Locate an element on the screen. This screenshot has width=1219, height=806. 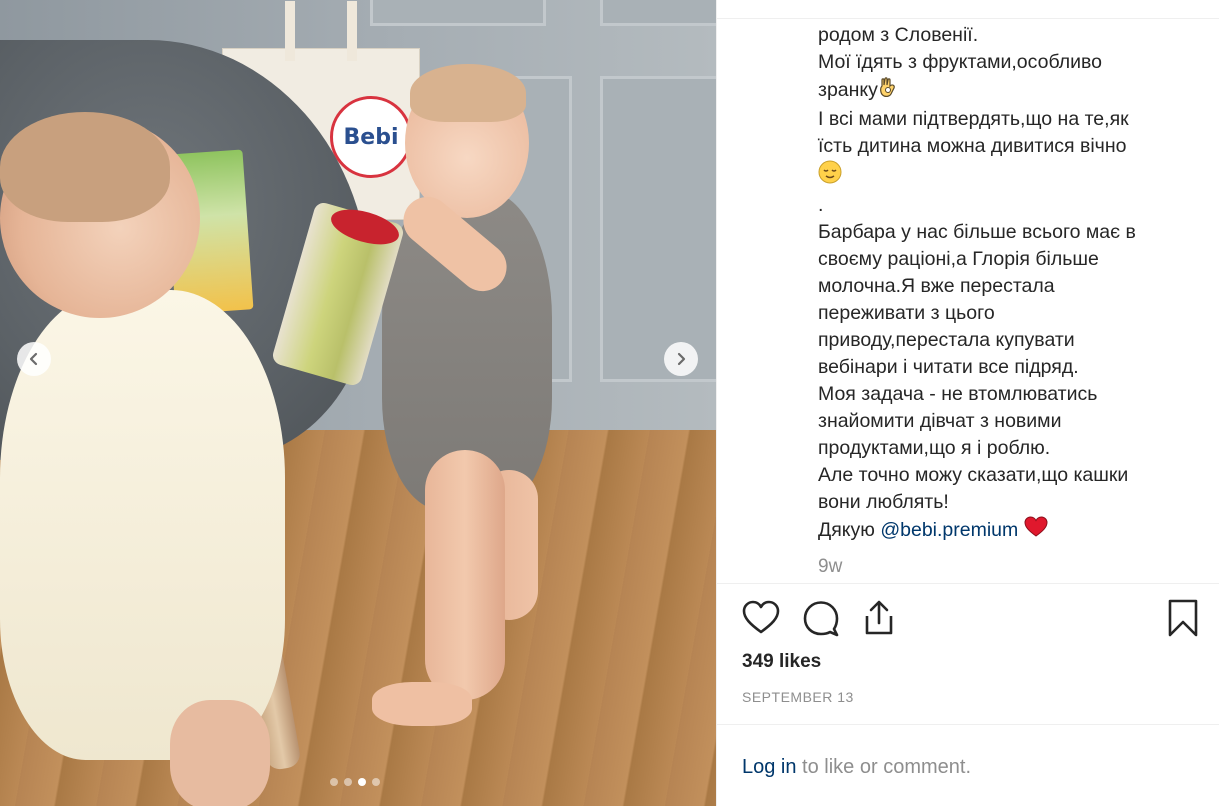
post-date: SEPTEMBER 13 is located at coordinates (798, 697).